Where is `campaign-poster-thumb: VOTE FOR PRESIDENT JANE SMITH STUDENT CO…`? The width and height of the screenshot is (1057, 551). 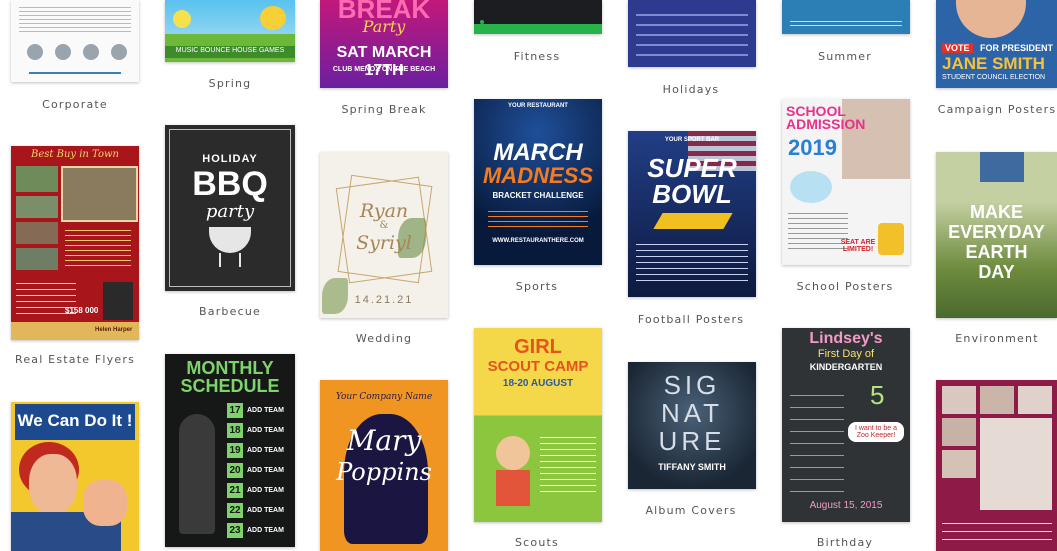 campaign-poster-thumb: VOTE FOR PRESIDENT JANE SMITH STUDENT CO… is located at coordinates (996, 44).